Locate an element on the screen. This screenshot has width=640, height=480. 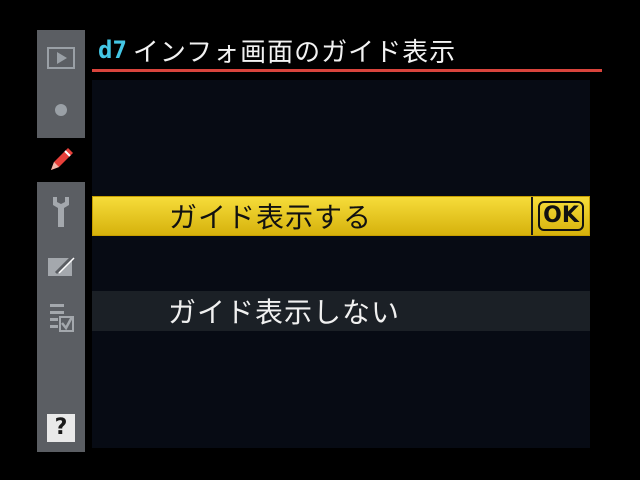
pencil-icon is located at coordinates (62, 159).